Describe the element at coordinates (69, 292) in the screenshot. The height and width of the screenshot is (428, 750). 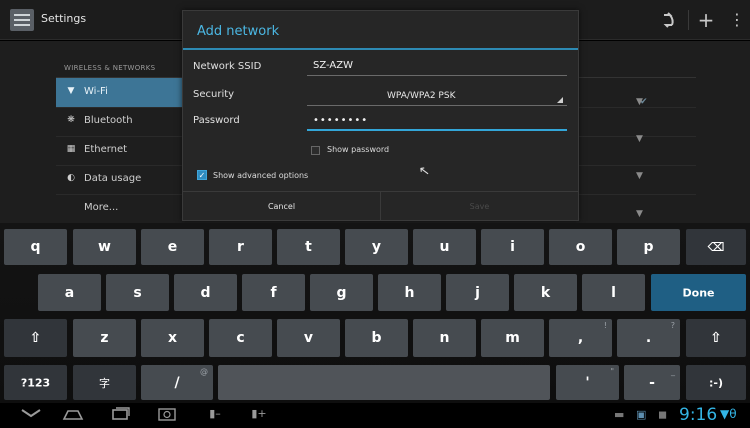
I see `key-a: a` at that location.